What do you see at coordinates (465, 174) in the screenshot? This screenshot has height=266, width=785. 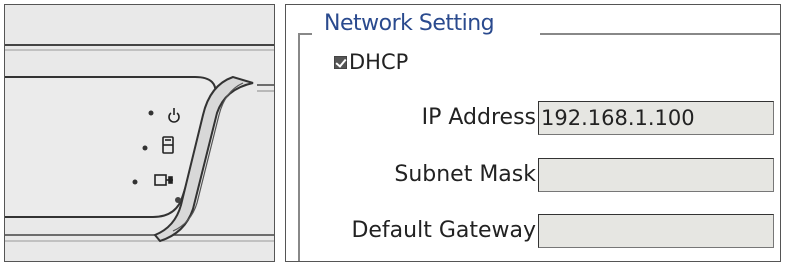 I see `subnet-mask-label: Subnet Mask` at bounding box center [465, 174].